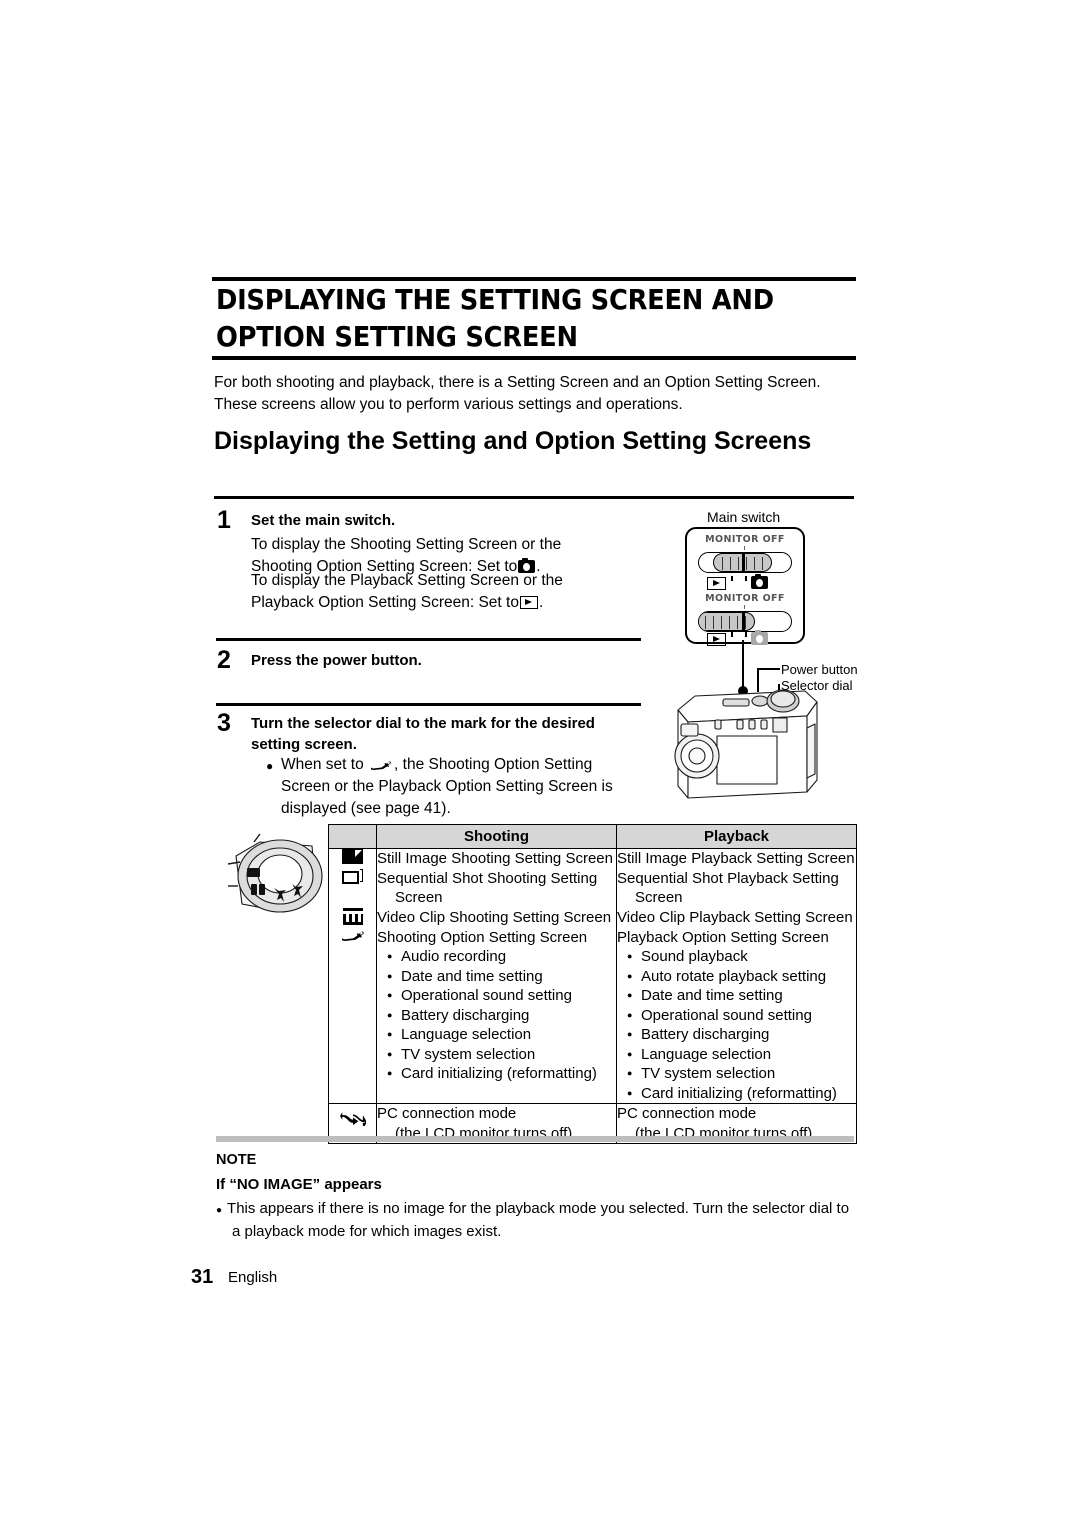 The height and width of the screenshot is (1528, 1080). Describe the element at coordinates (541, 602) in the screenshot. I see `step-1-body-2-period: .` at that location.